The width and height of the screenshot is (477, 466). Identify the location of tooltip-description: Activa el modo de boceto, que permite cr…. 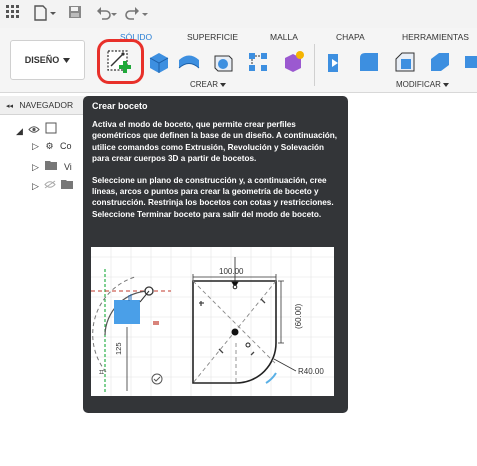
(215, 142).